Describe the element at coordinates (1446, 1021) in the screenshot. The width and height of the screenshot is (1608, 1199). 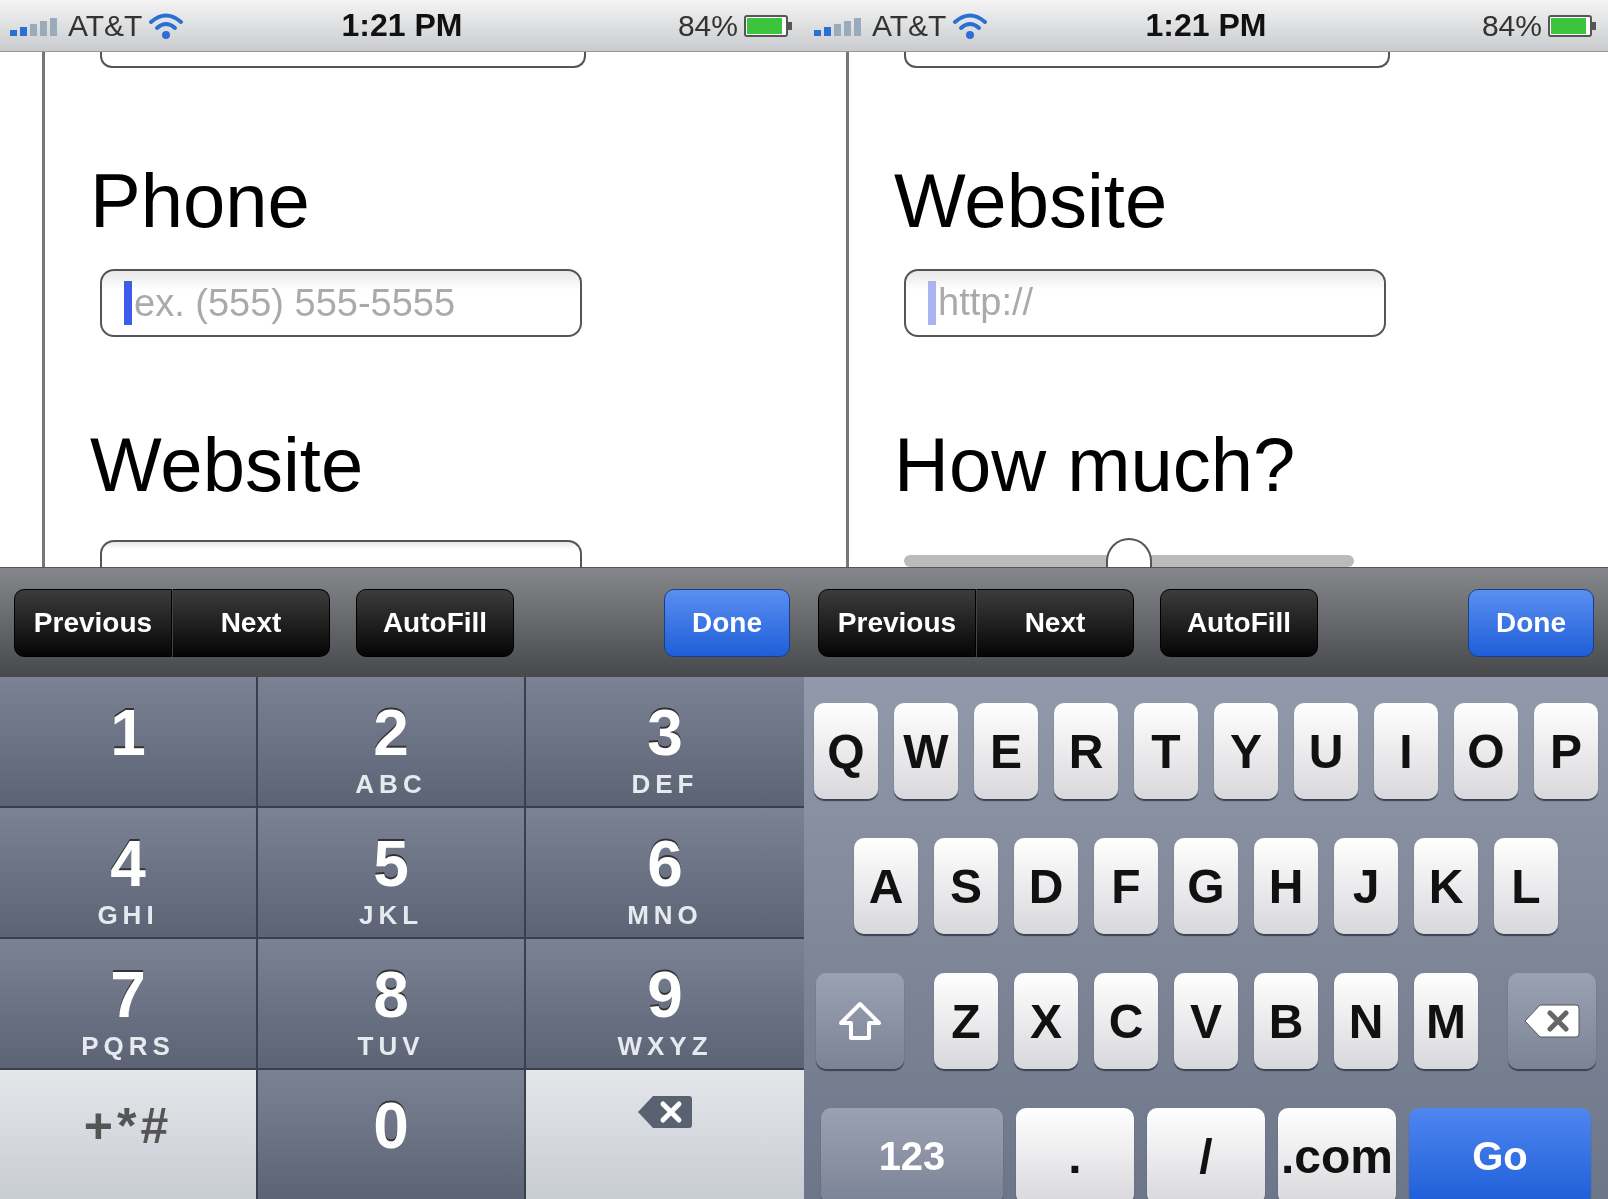
I see `keyboard-key: M` at that location.